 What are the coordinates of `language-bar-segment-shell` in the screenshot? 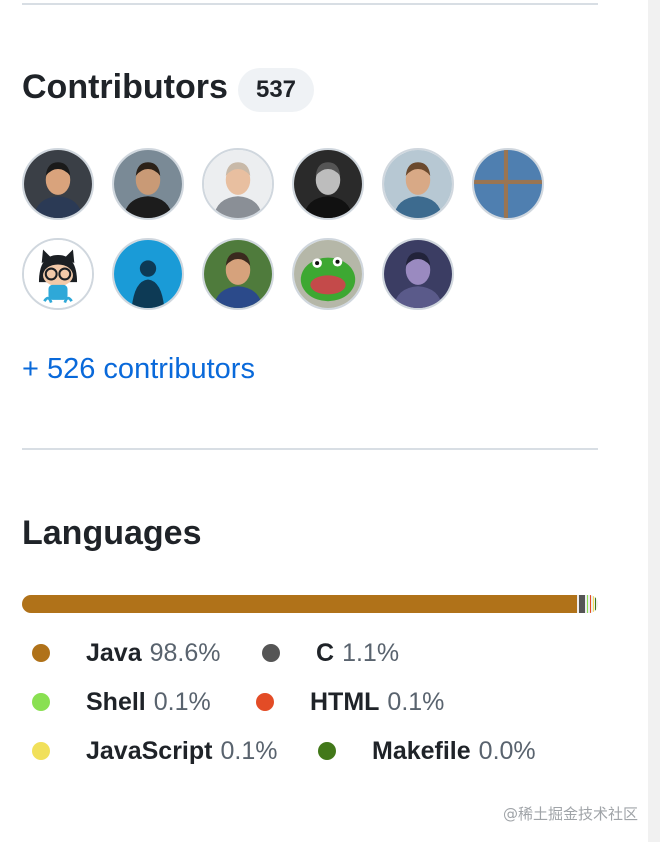 It's located at (587, 604).